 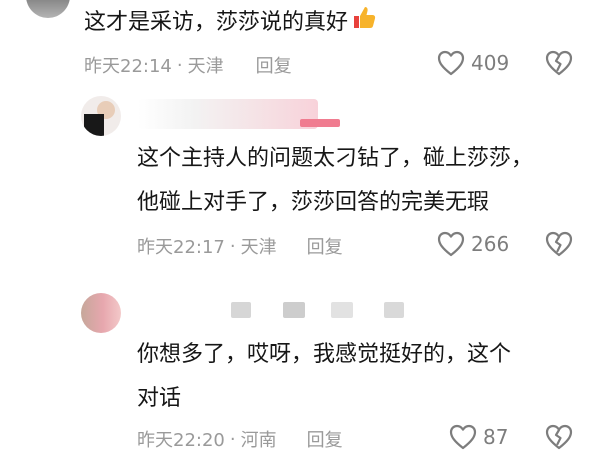 I want to click on like-button: 409, so click(x=473, y=63).